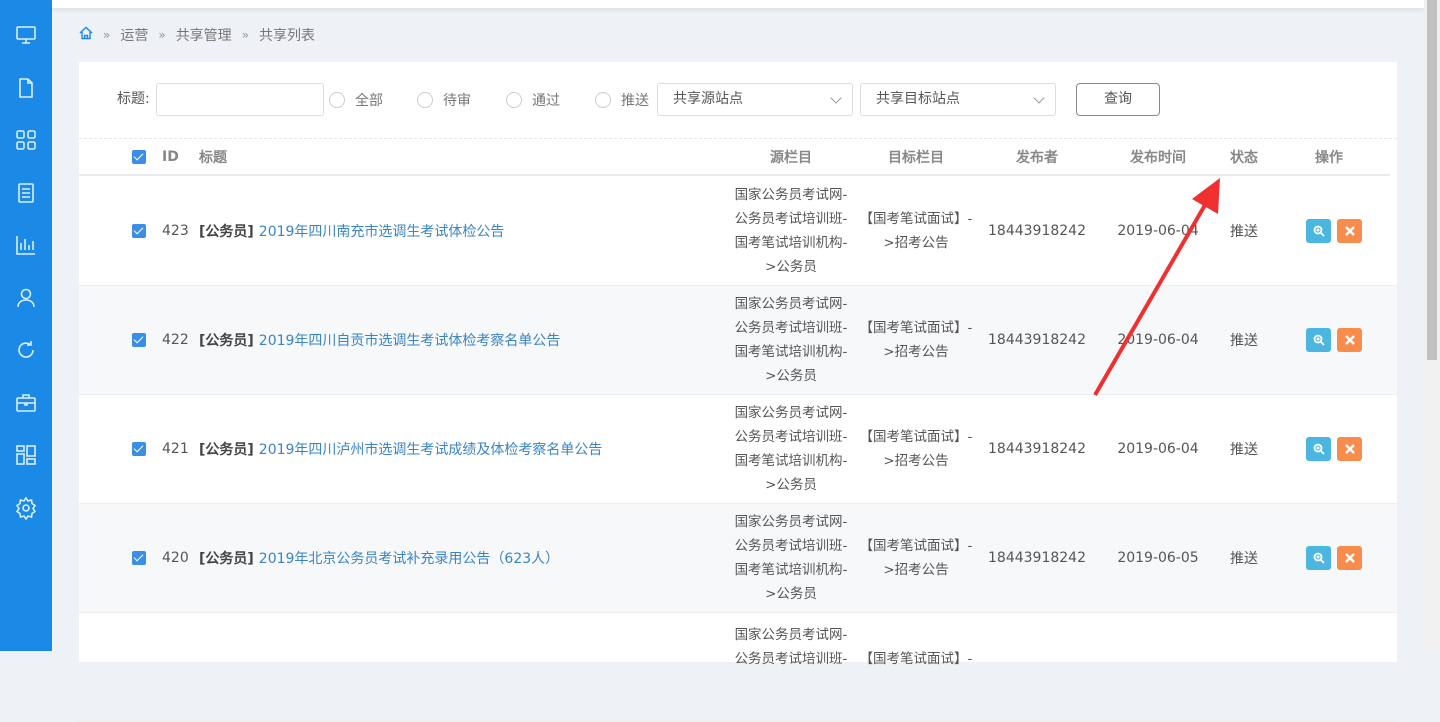 The height and width of the screenshot is (722, 1440). Describe the element at coordinates (1156, 287) in the screenshot. I see `annotation-arrow` at that location.